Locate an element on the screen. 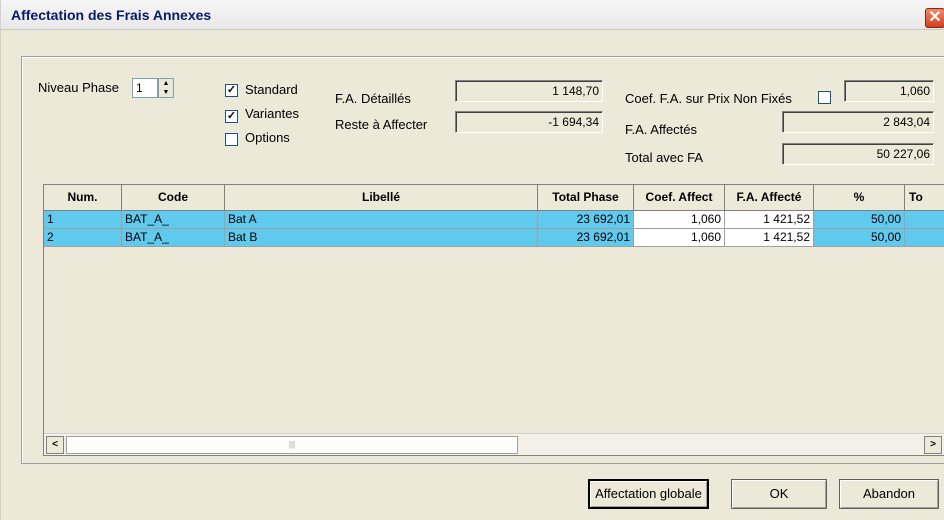  fa-affectes-label: F.A. Affectés is located at coordinates (661, 129).